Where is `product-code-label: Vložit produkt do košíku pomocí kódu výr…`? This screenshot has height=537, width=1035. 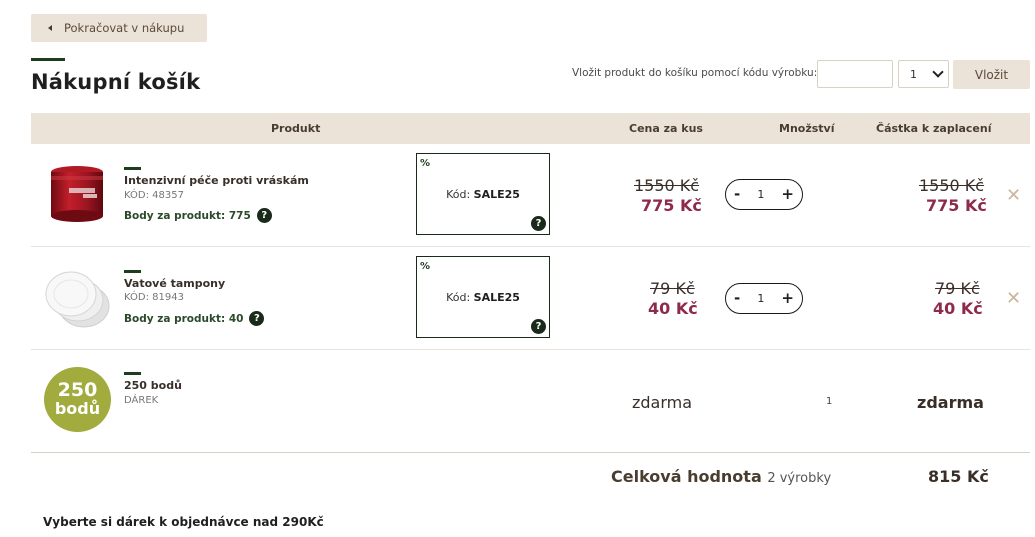 product-code-label: Vložit produkt do košíku pomocí kódu výr… is located at coordinates (695, 73).